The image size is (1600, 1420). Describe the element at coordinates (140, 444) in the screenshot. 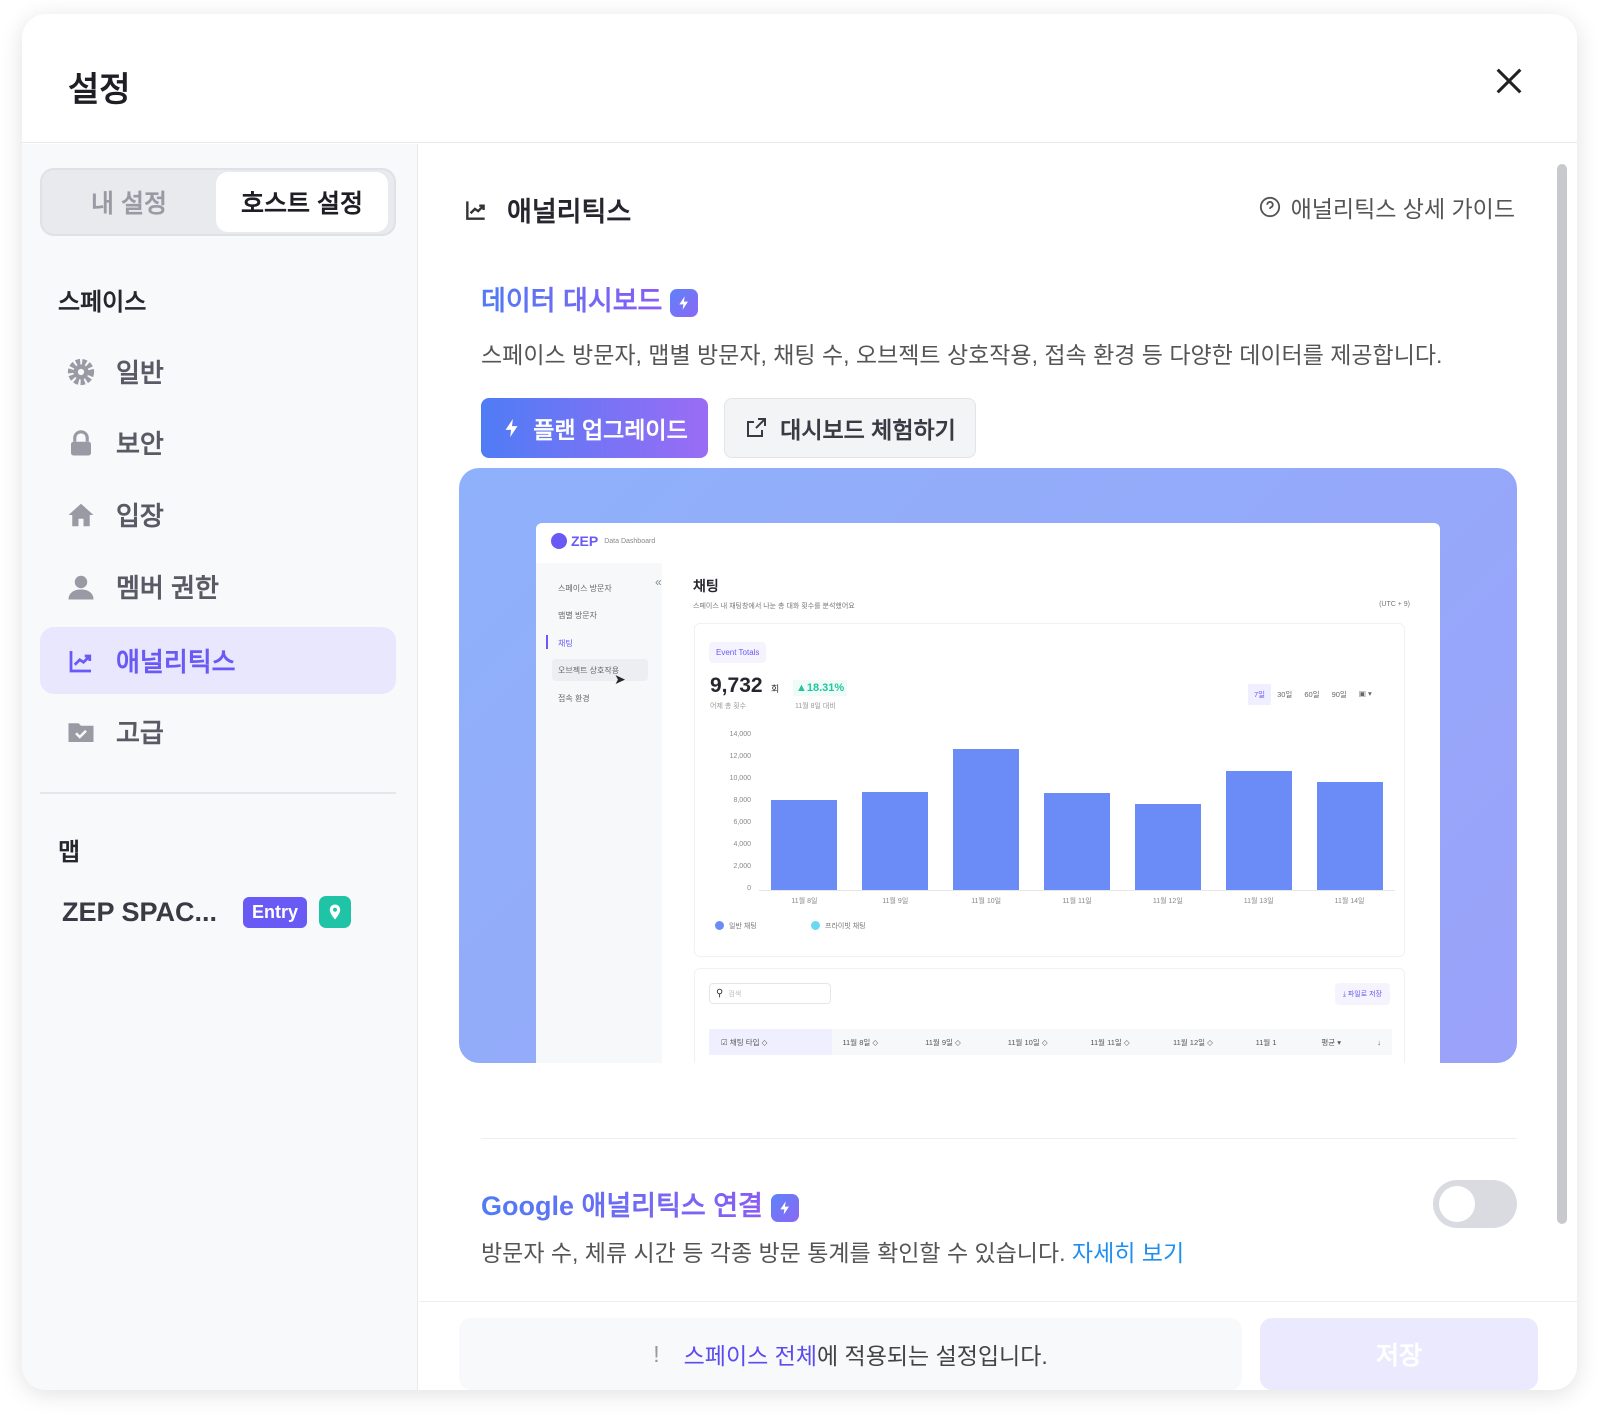

I see `sidebar-item-label: 보안` at that location.